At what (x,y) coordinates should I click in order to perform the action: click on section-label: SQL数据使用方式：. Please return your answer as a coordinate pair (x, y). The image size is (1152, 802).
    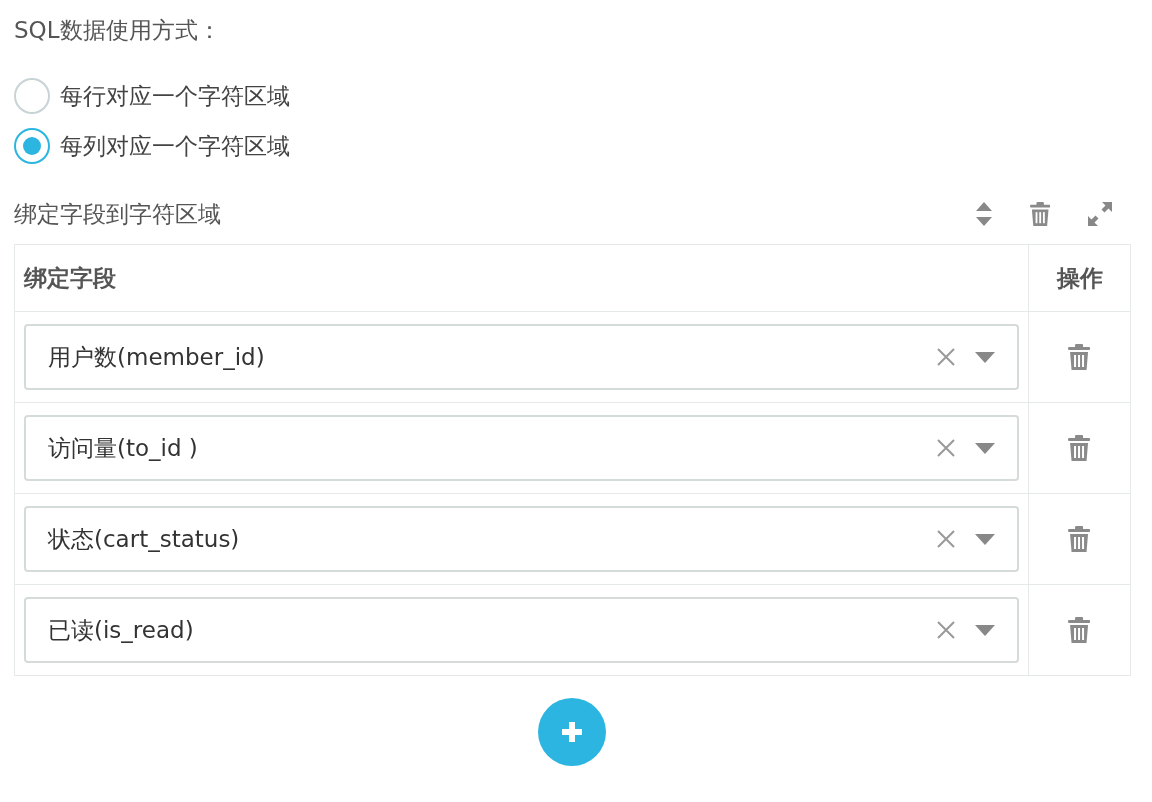
    Looking at the image, I should click on (118, 30).